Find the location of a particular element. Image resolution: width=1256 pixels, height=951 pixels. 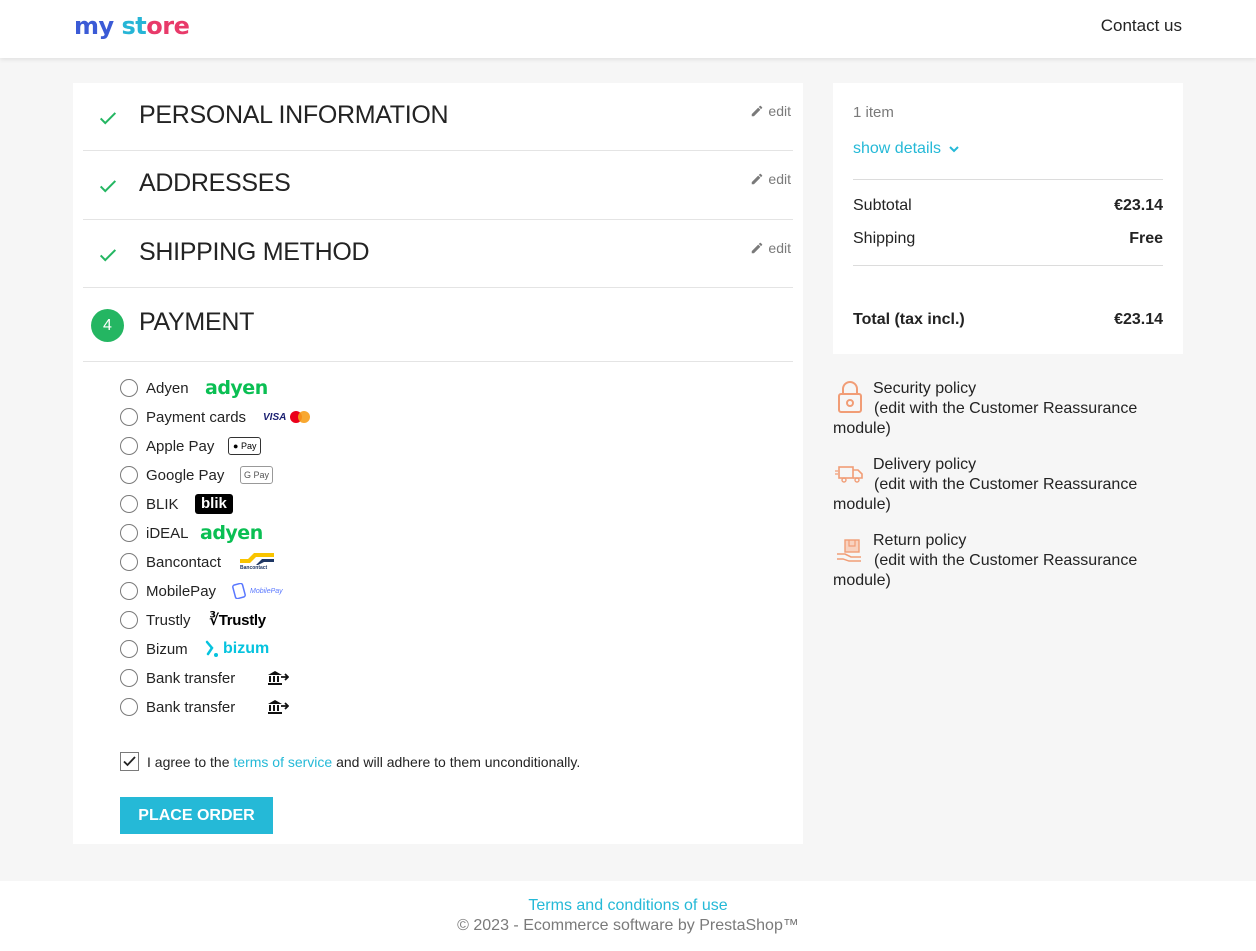

payment-option-ideal: iDEAL adyen is located at coordinates (191, 533).